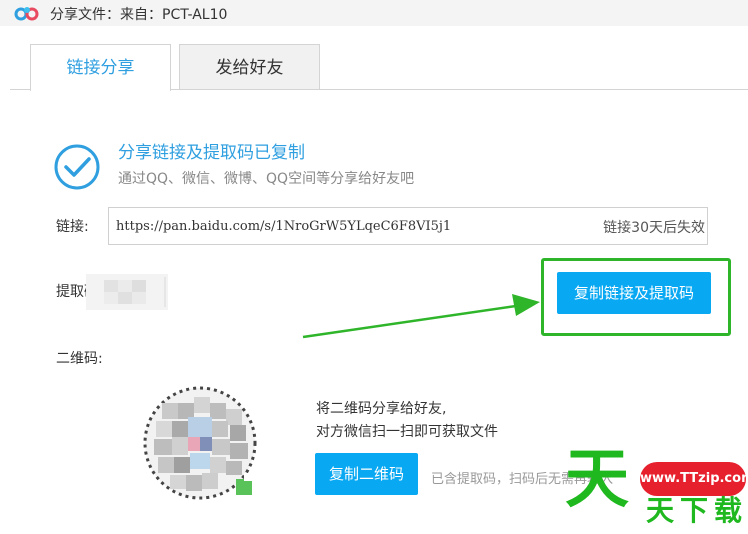 Image resolution: width=748 pixels, height=534 pixels. I want to click on extraction-code-blurred, so click(127, 292).